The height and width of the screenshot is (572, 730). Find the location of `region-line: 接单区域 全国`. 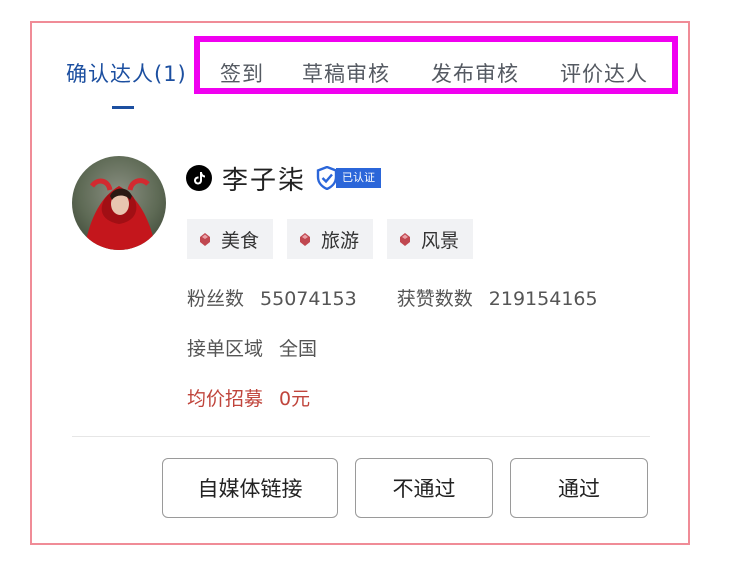

region-line: 接单区域 全国 is located at coordinates (252, 347).